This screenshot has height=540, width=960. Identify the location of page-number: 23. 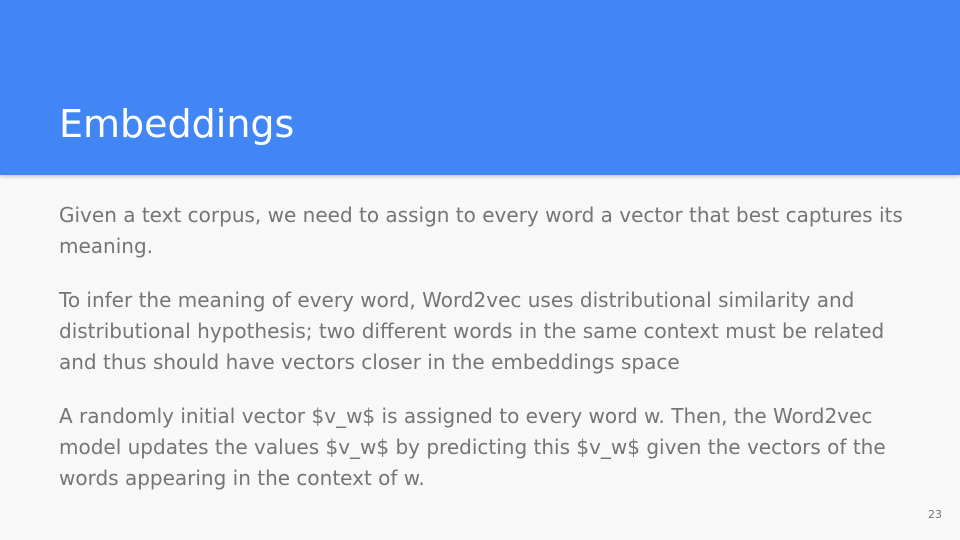
(935, 514).